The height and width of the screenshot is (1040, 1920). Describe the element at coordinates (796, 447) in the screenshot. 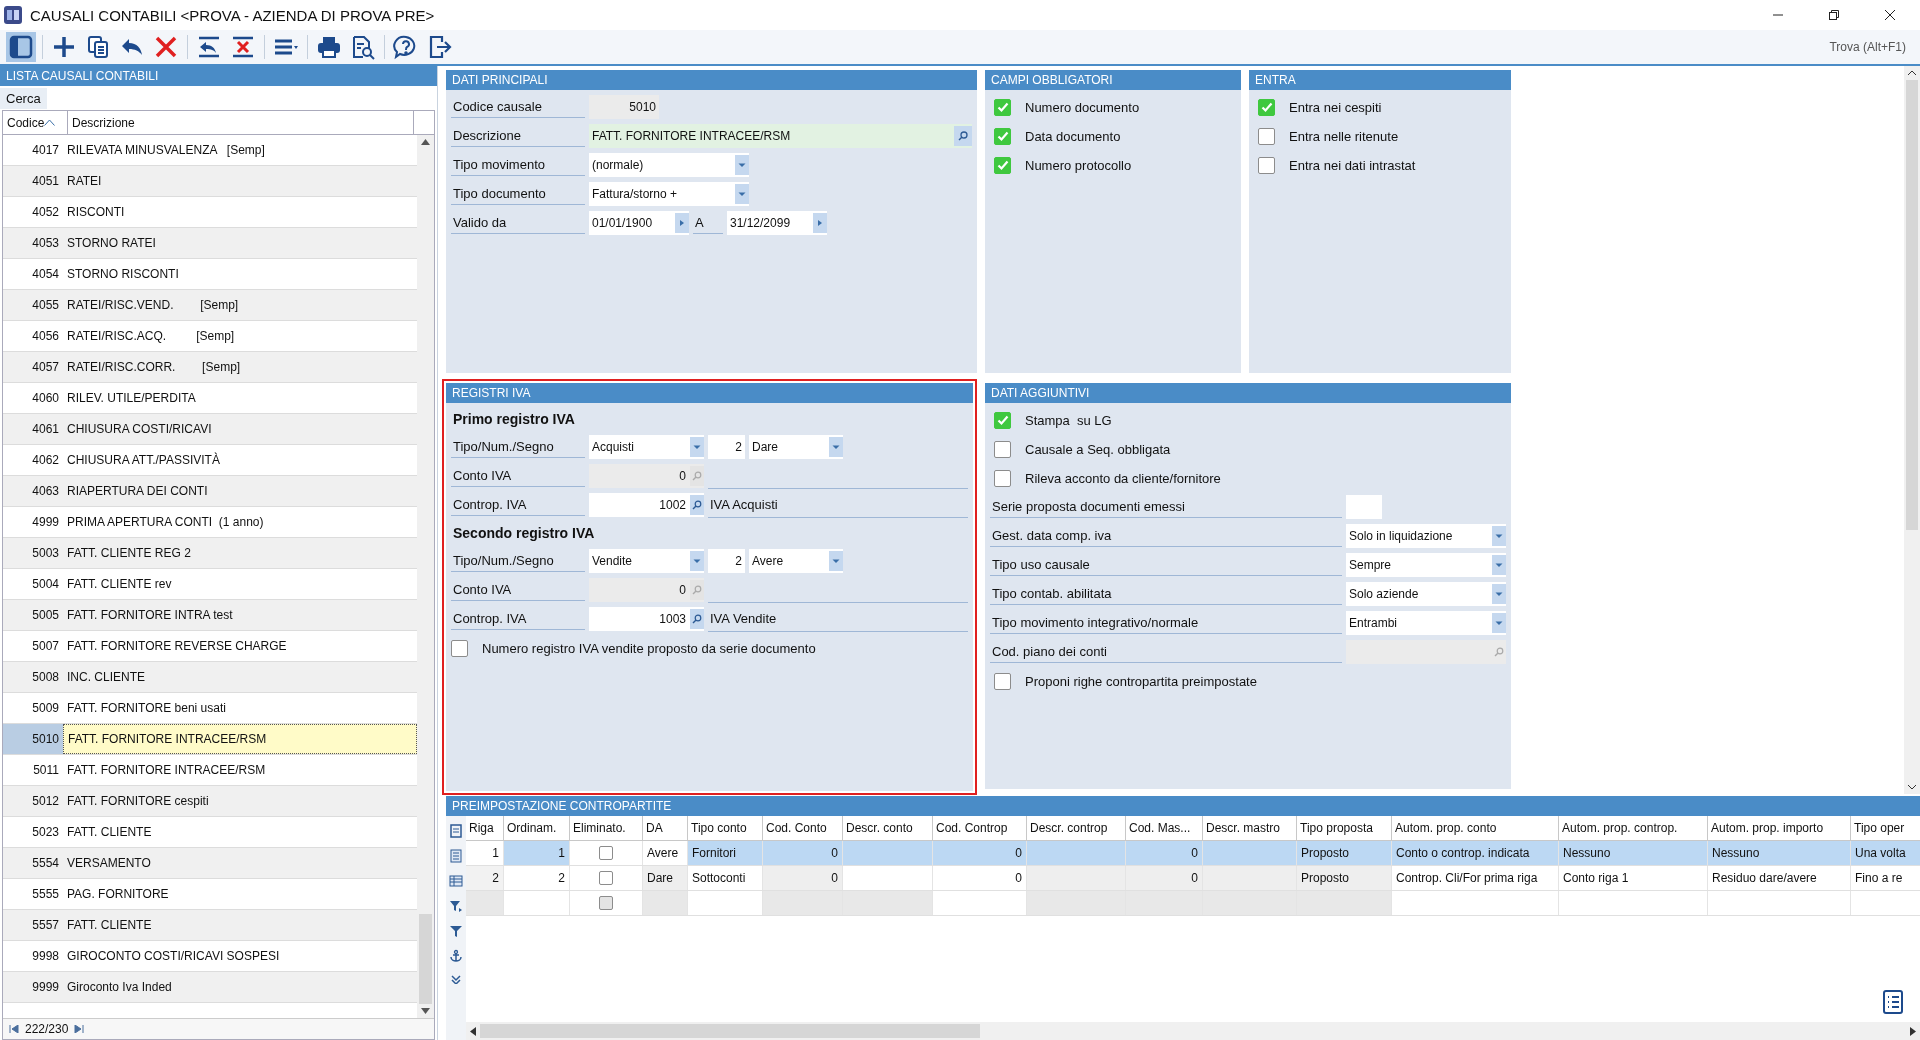

I see `dropdown: Dare` at that location.